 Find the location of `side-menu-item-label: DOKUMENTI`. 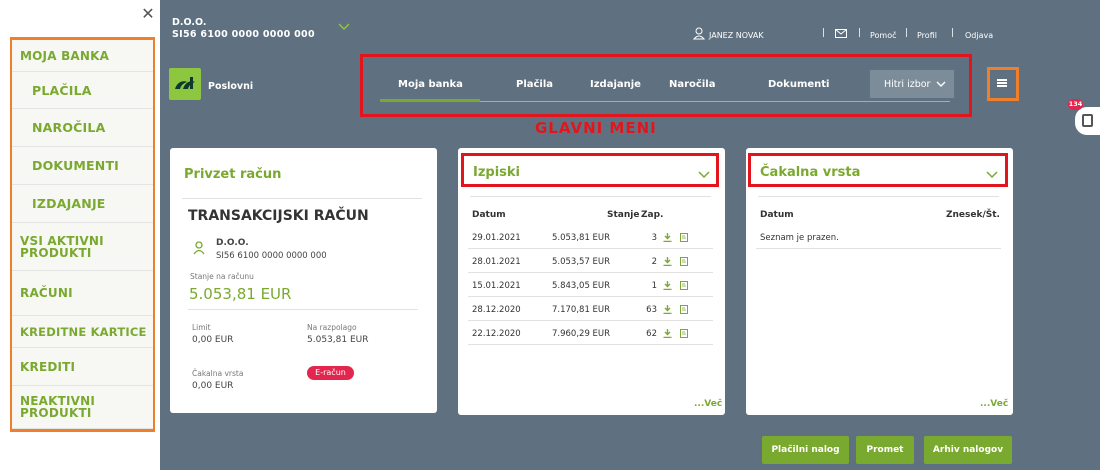

side-menu-item-label: DOKUMENTI is located at coordinates (76, 165).